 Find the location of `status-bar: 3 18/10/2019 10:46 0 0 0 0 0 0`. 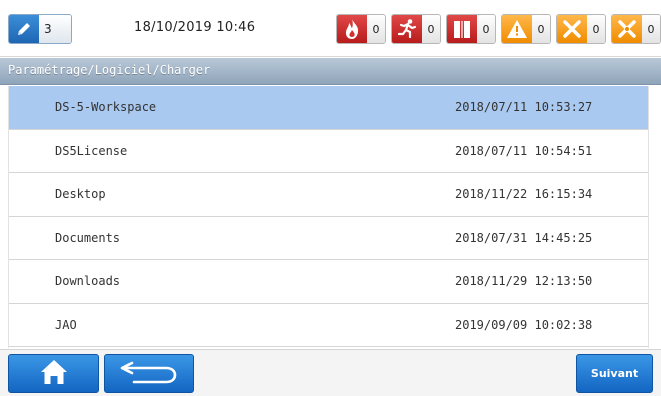

status-bar: 3 18/10/2019 10:46 0 0 0 0 0 0 is located at coordinates (330, 28).